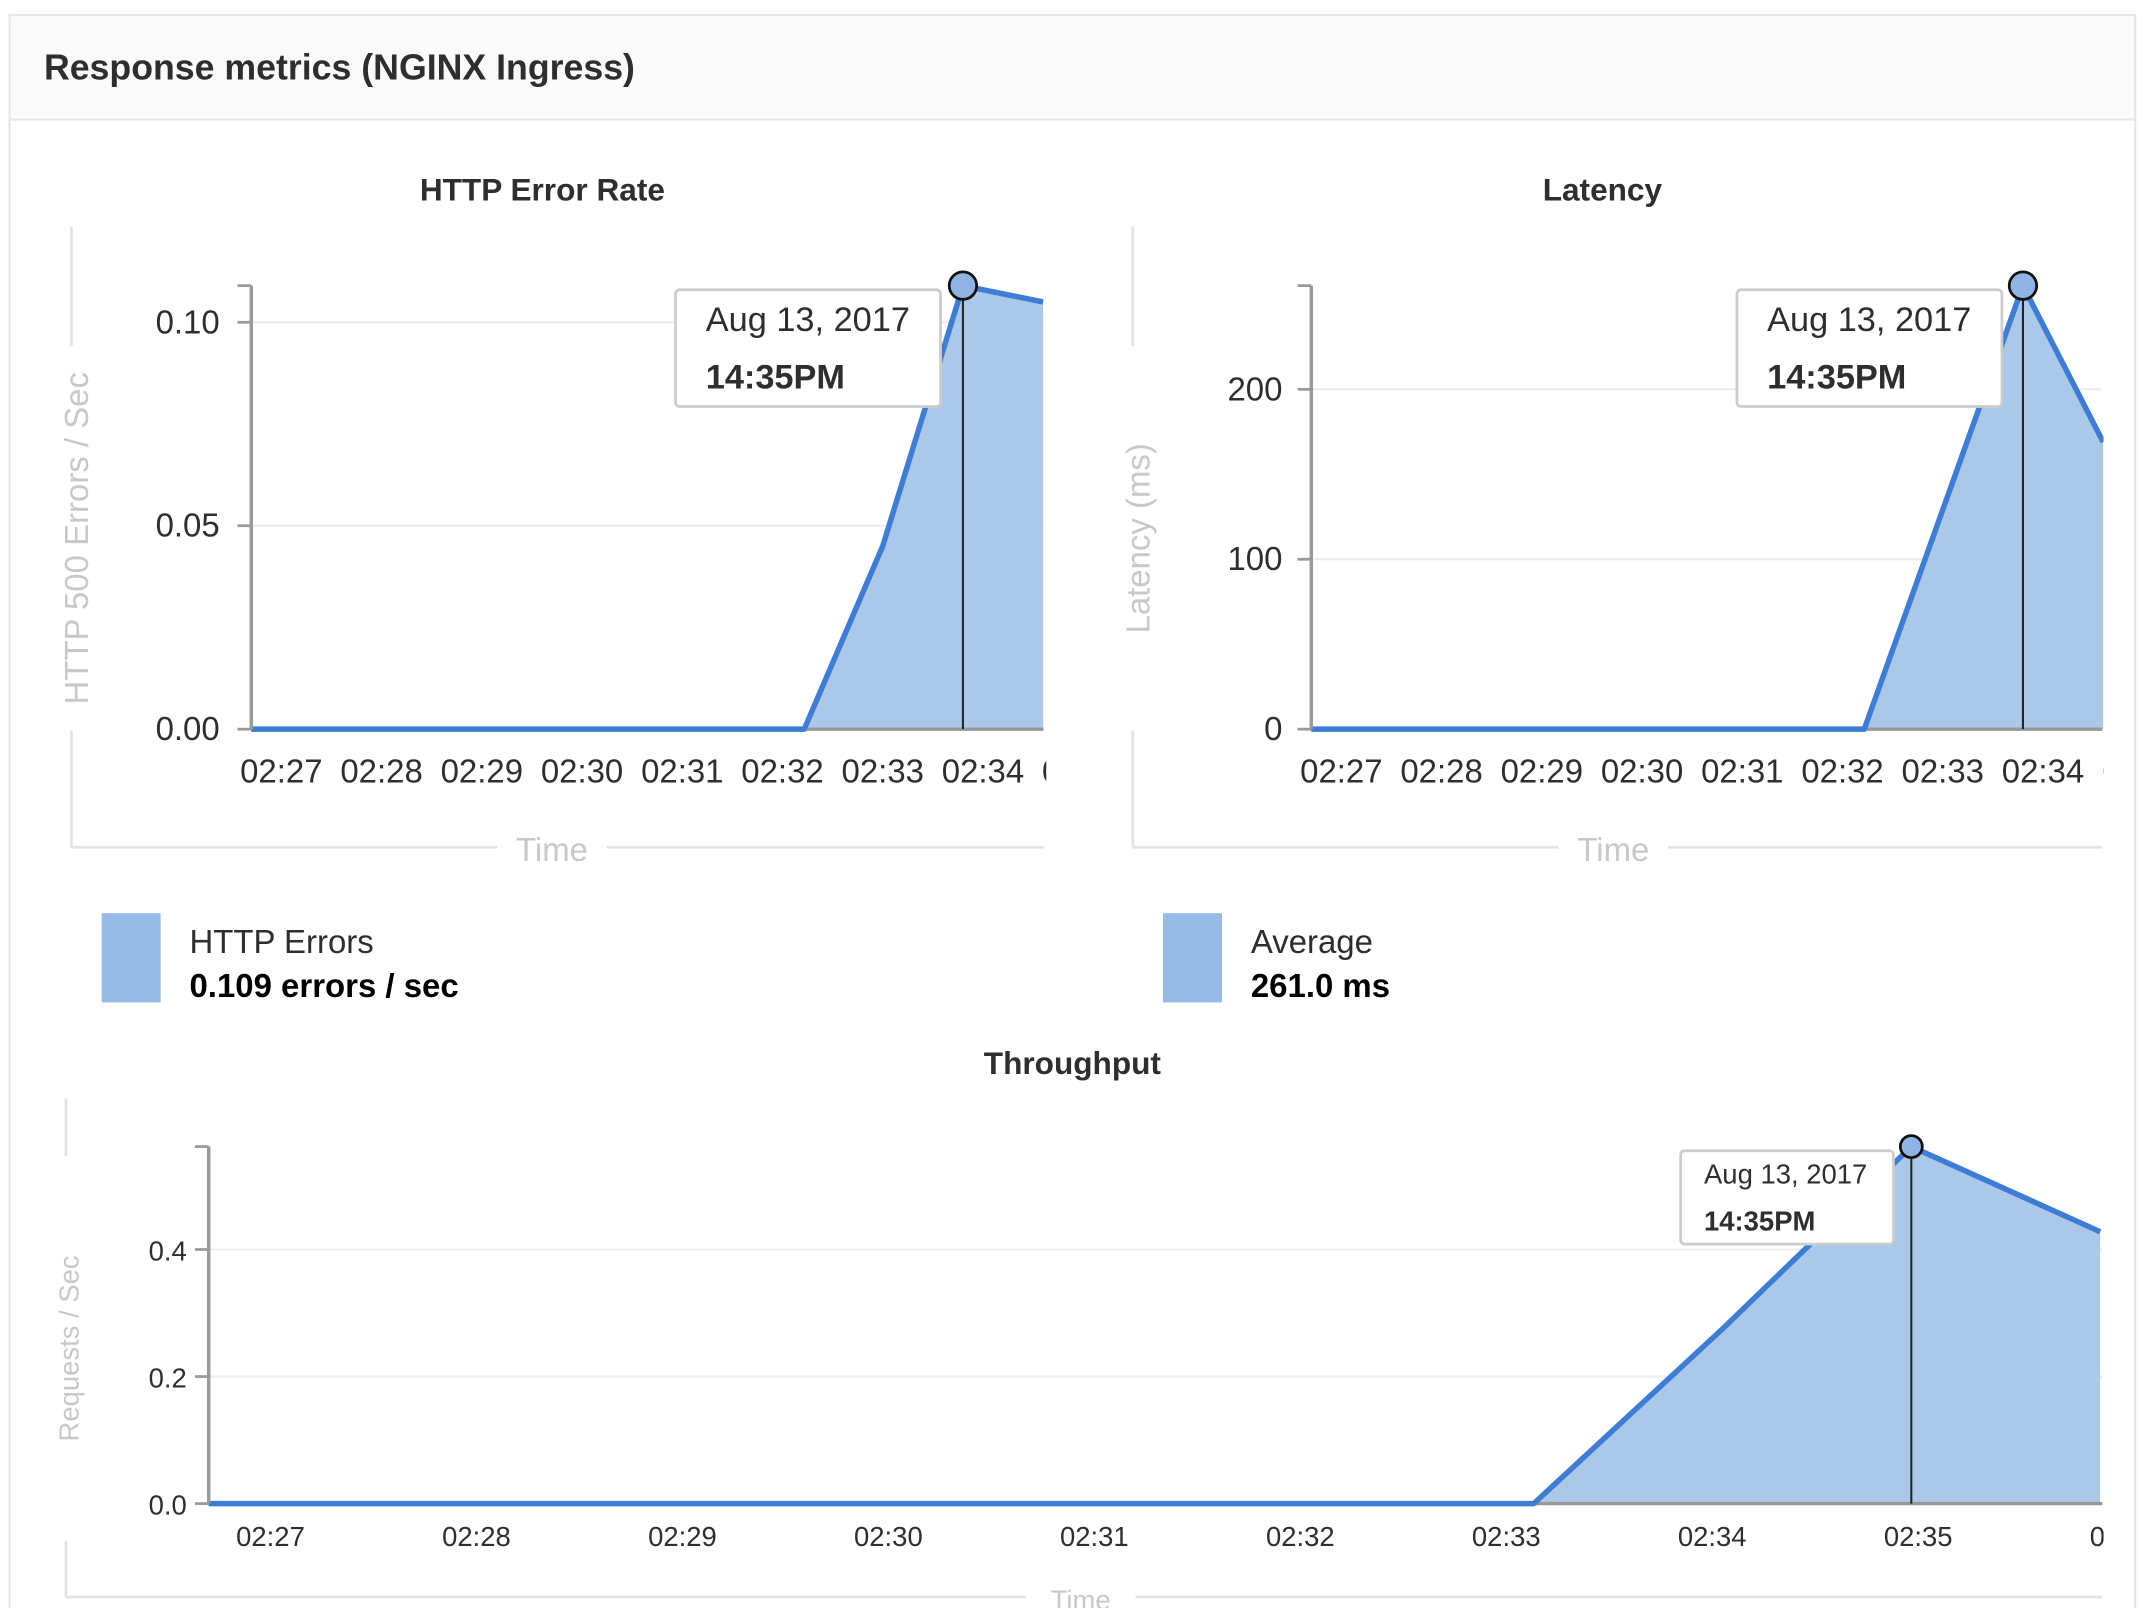 Image resolution: width=2142 pixels, height=1608 pixels. I want to click on y-tick-label: 0.2, so click(168, 1378).